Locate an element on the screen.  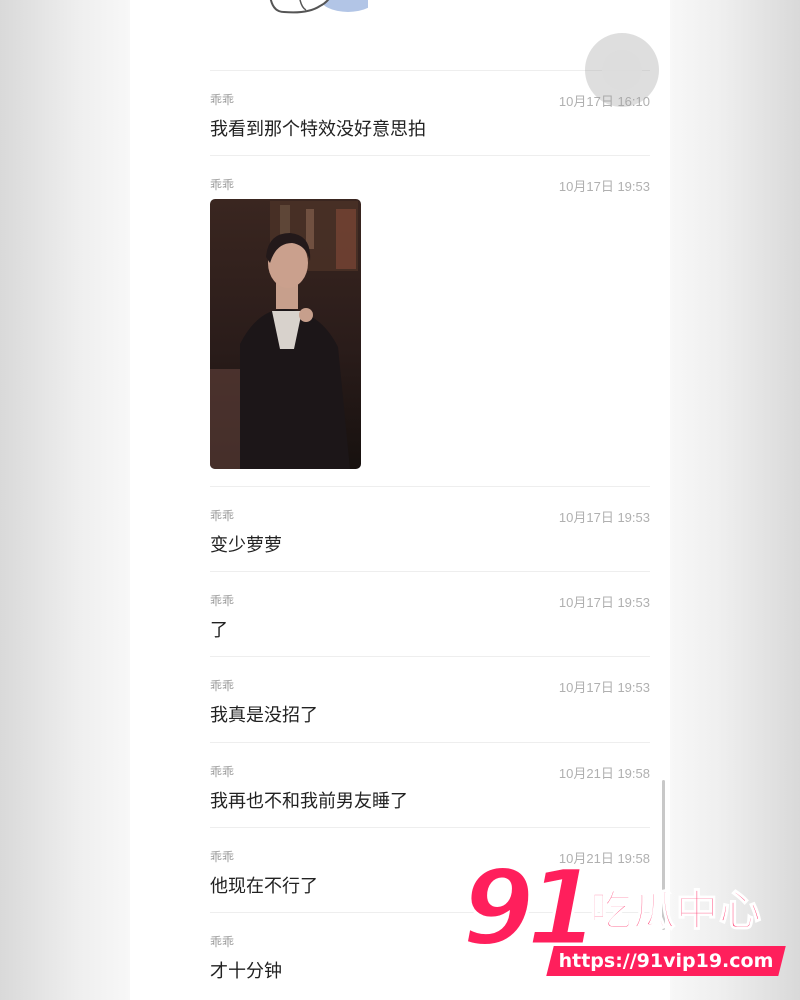
message-item: 乖乖 10月17日 19:53 我真是没招了 is located at coordinates (430, 698).